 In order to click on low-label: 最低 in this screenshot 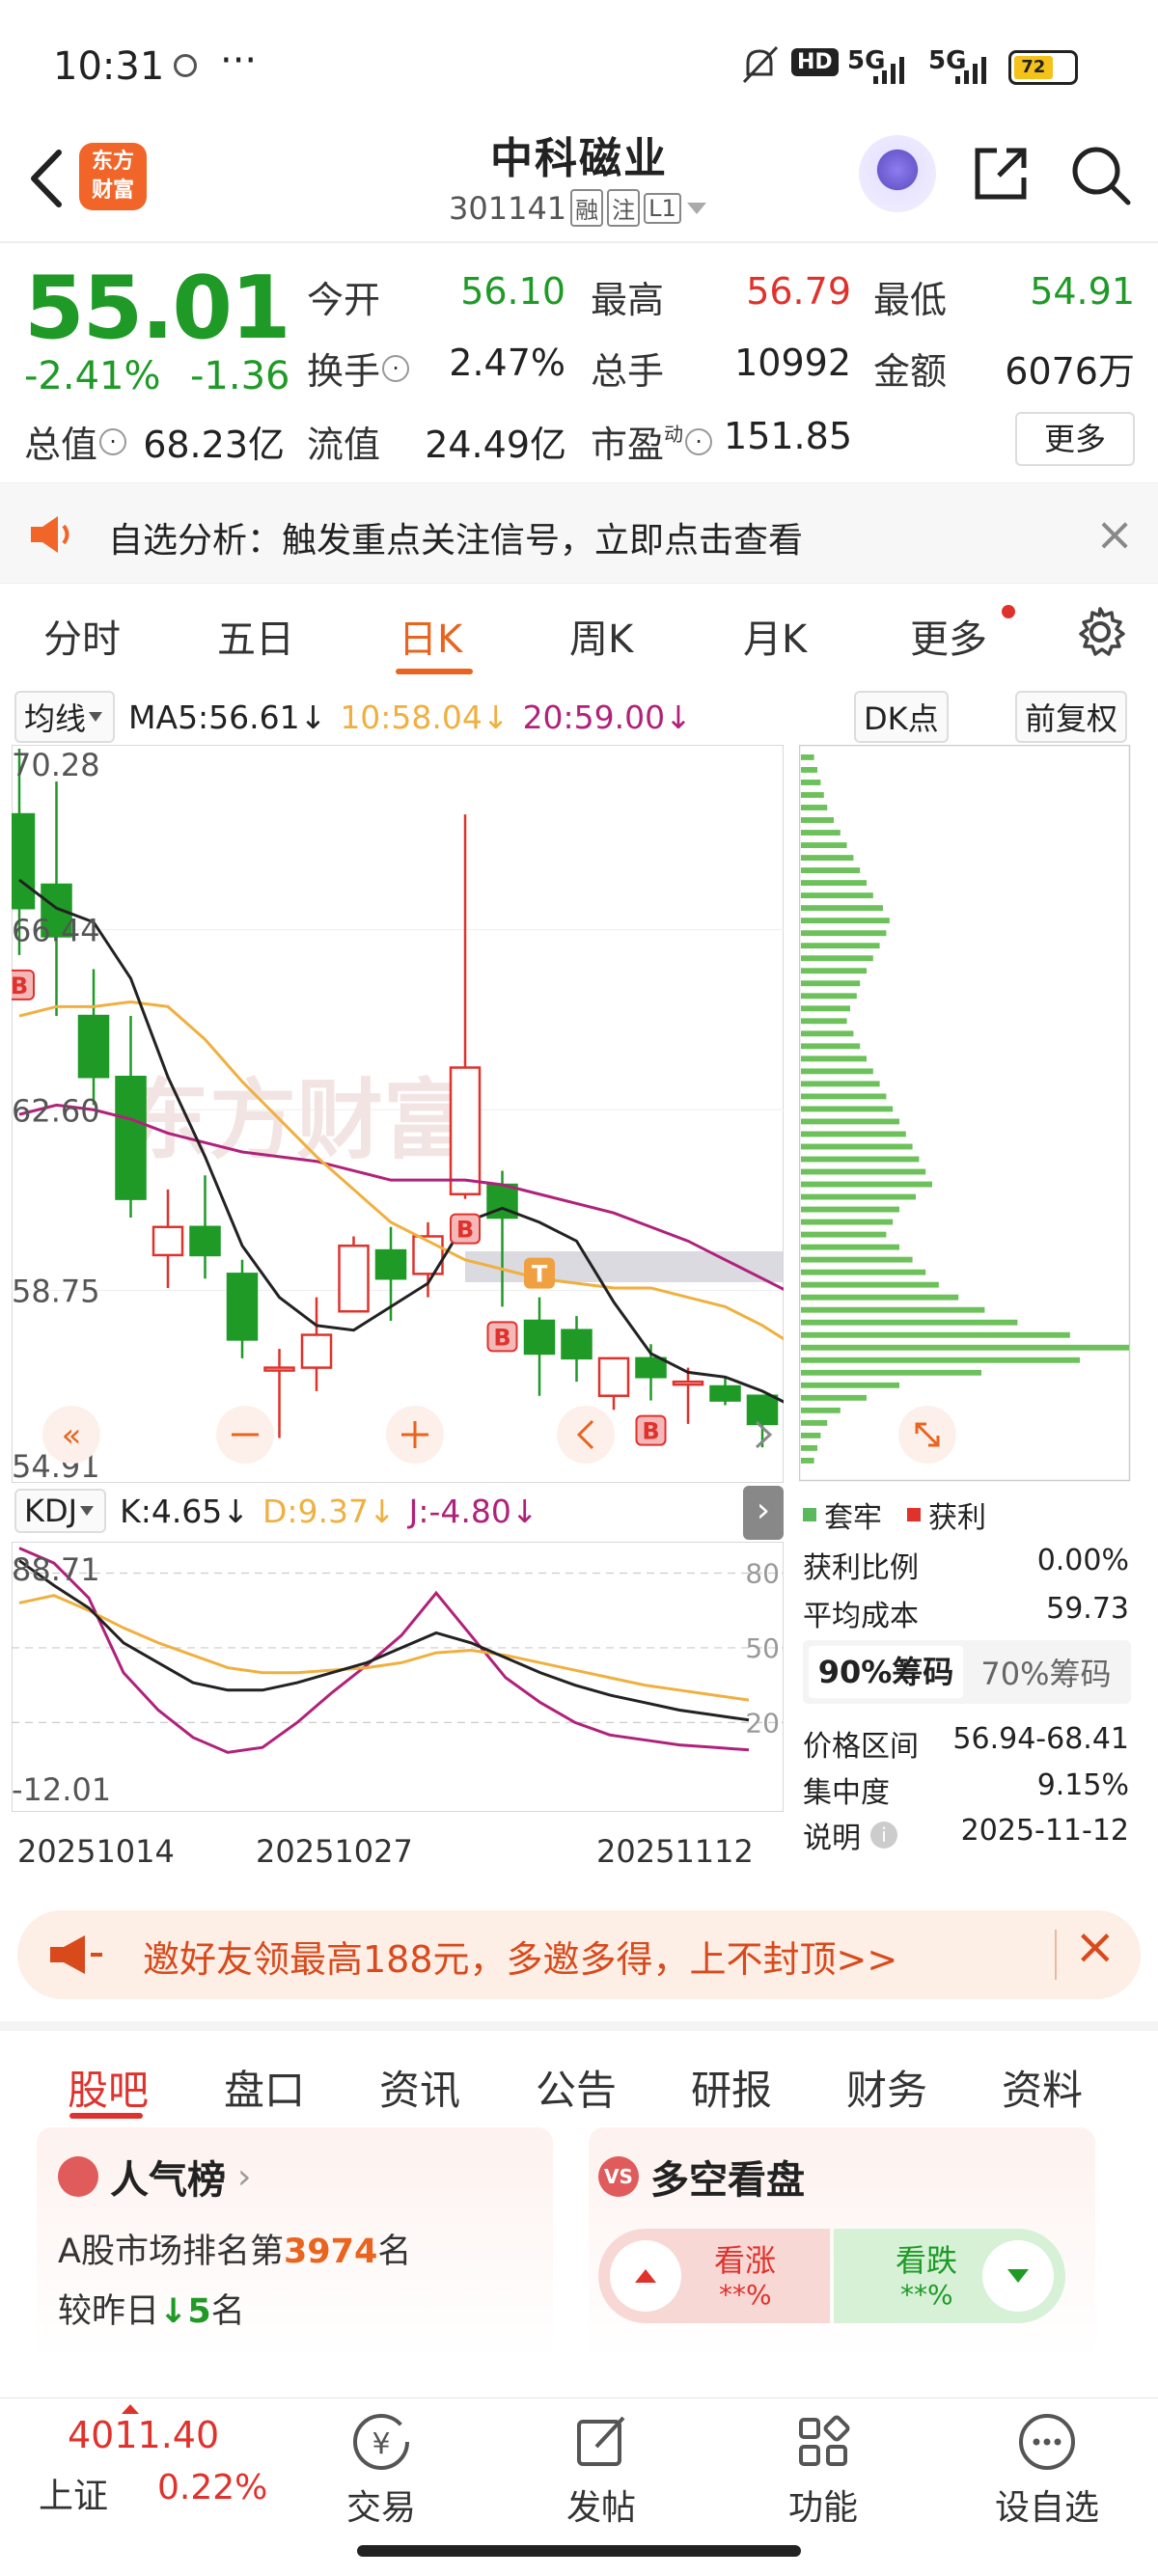, I will do `click(910, 300)`.